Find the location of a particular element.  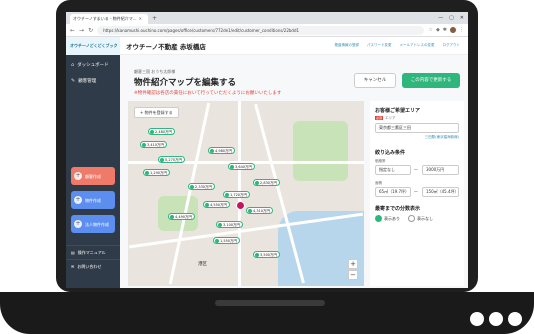

pin-label: 4,310万円 is located at coordinates (262, 210).